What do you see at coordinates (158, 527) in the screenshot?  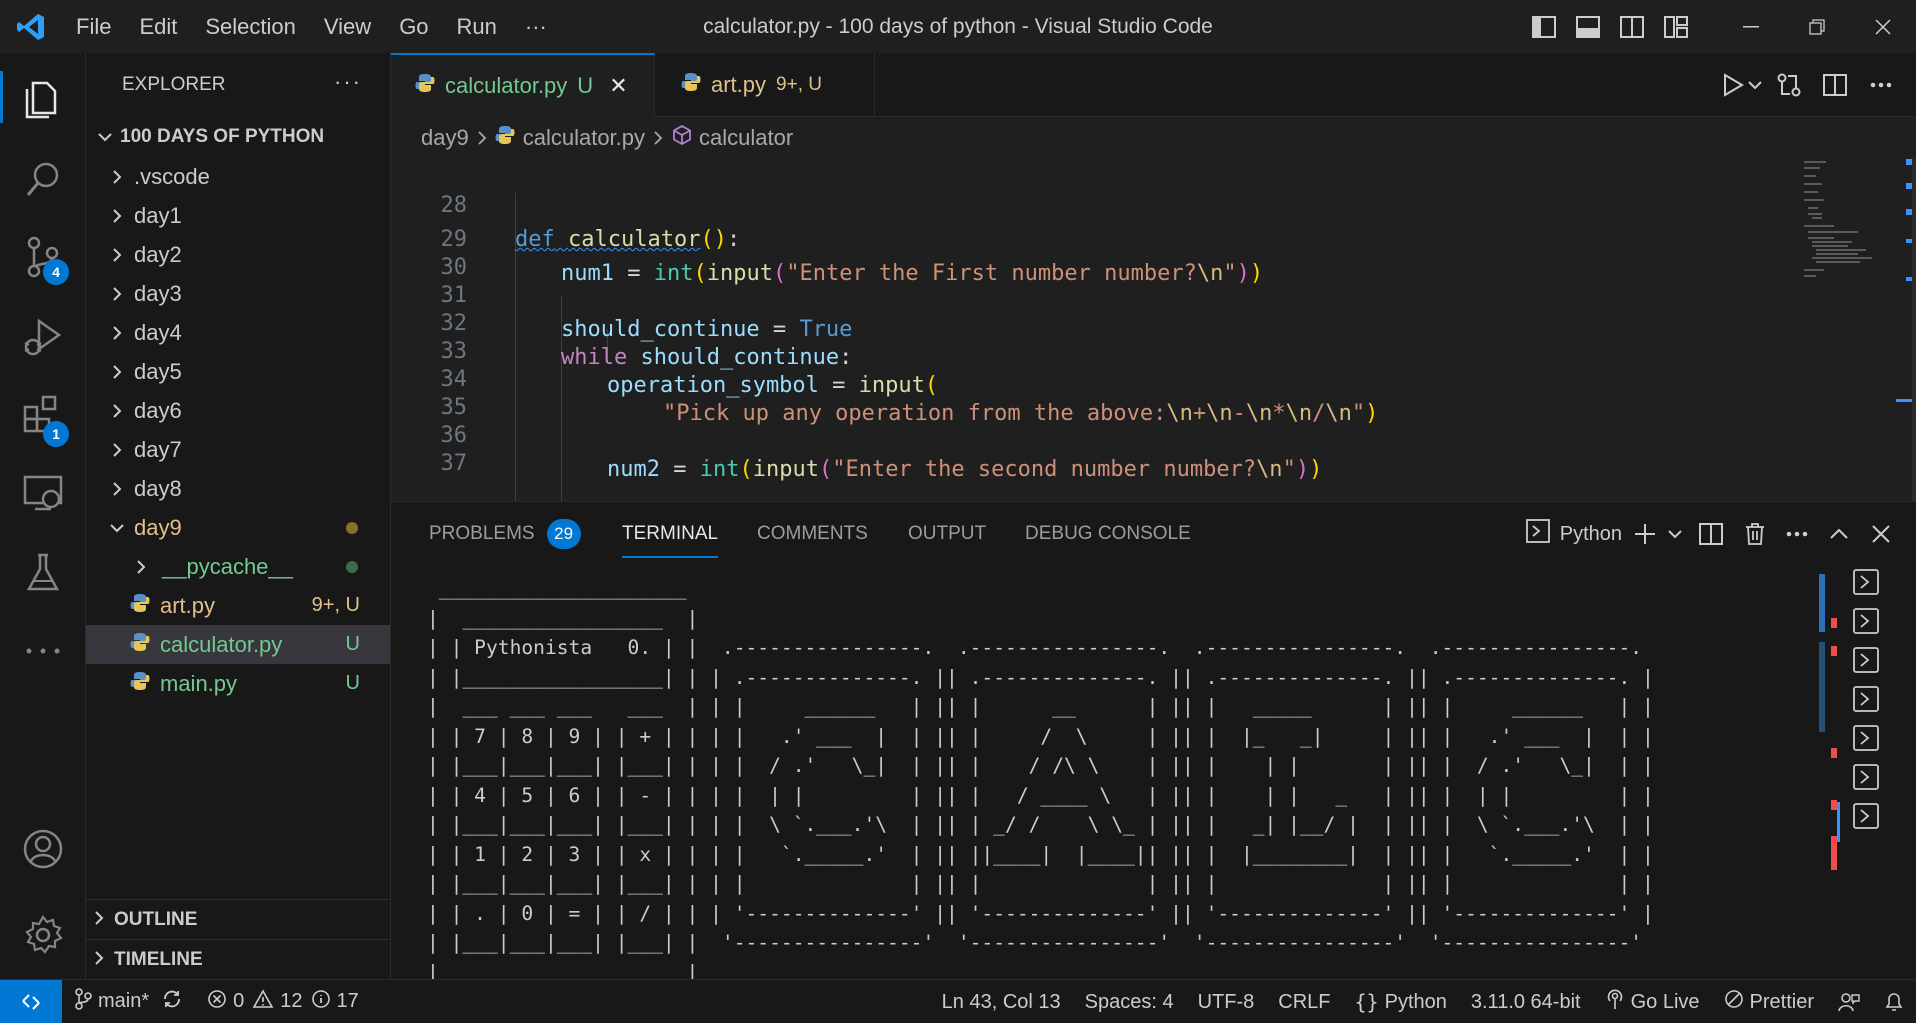 I see `tree-label: day9` at bounding box center [158, 527].